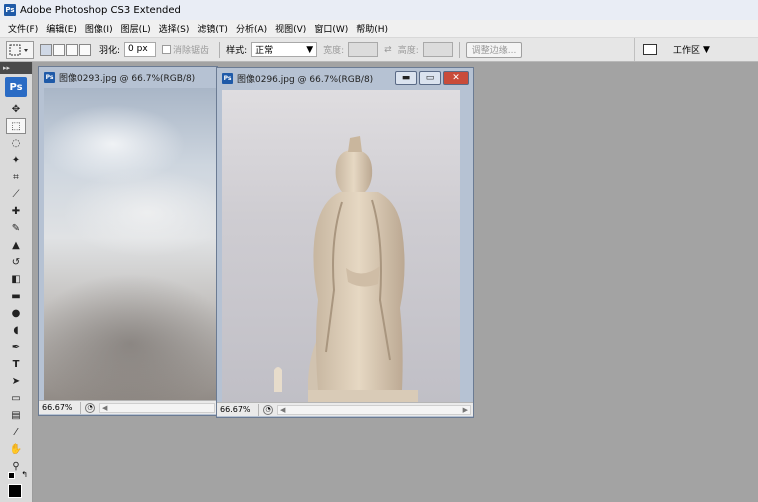  What do you see at coordinates (687, 51) in the screenshot?
I see `workspace-label: 工作区` at bounding box center [687, 51].